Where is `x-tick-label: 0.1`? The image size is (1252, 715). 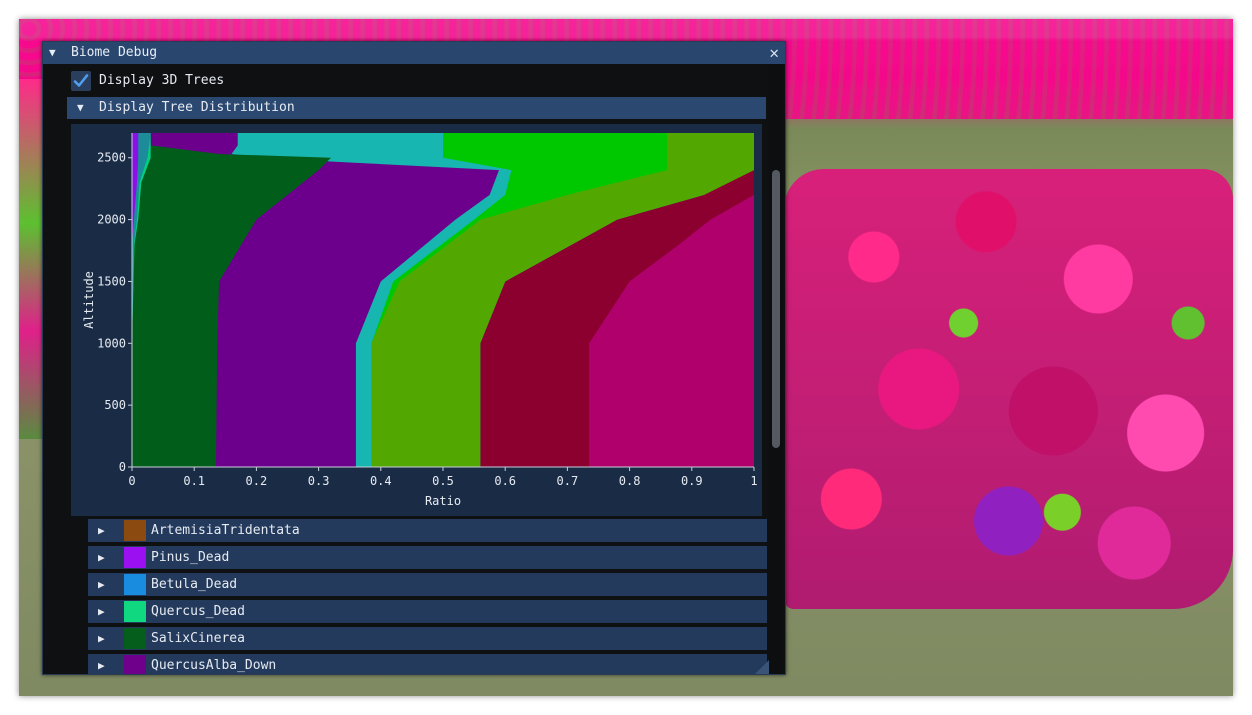 x-tick-label: 0.1 is located at coordinates (194, 481).